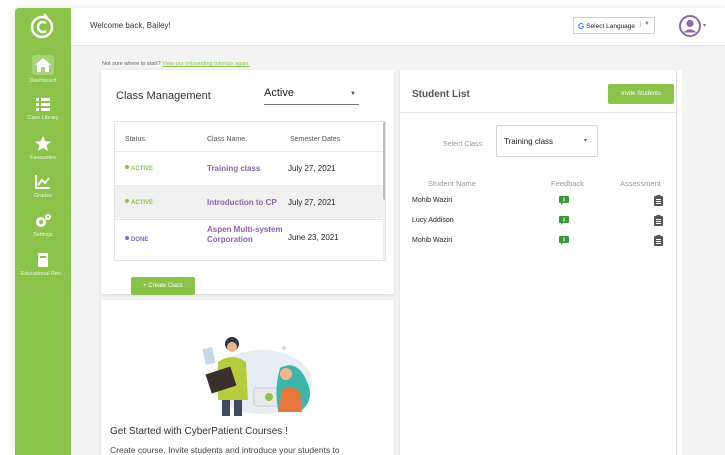 This screenshot has height=455, width=725. I want to click on status-badge: DONE, so click(136, 239).